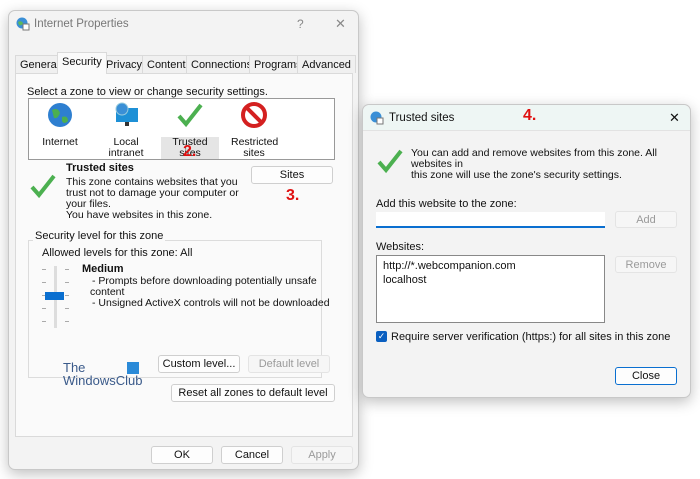 This screenshot has height=479, width=700. Describe the element at coordinates (126, 147) in the screenshot. I see `zone-label: Local intranet` at that location.